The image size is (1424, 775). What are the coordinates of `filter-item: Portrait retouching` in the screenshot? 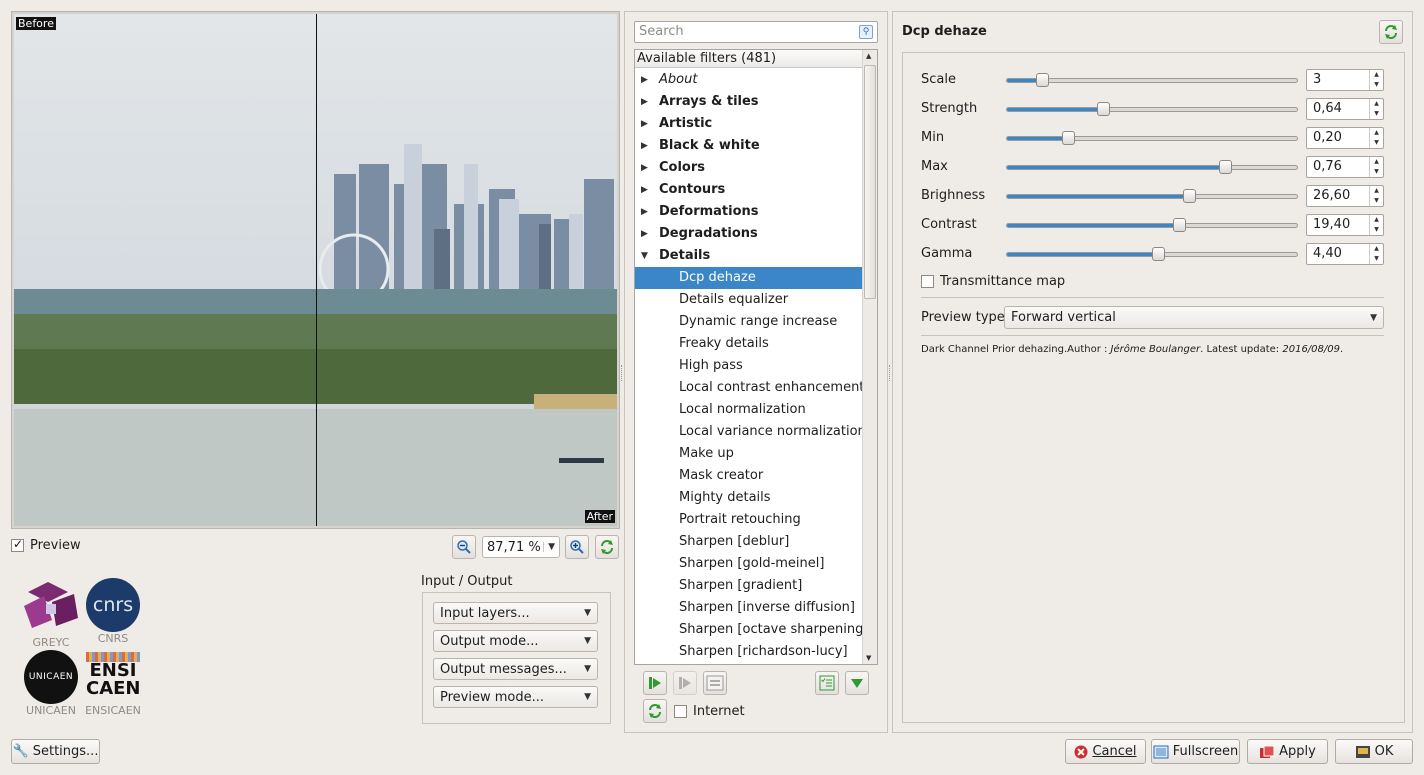 It's located at (749, 520).